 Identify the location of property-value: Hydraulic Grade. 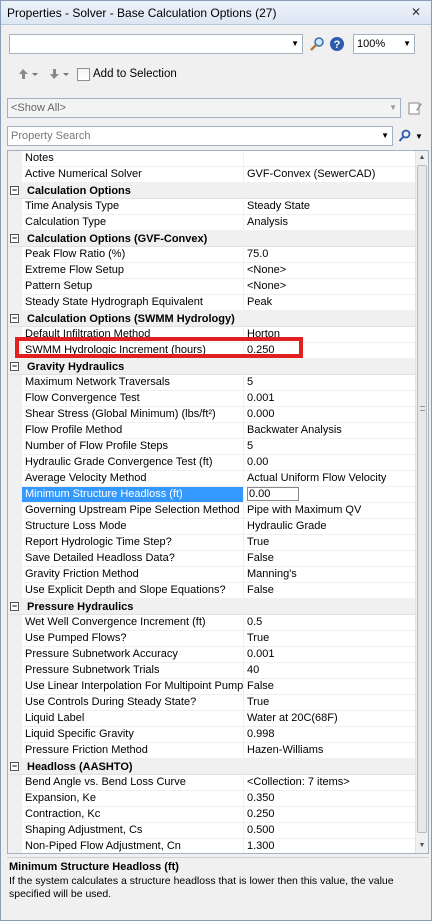
(330, 526).